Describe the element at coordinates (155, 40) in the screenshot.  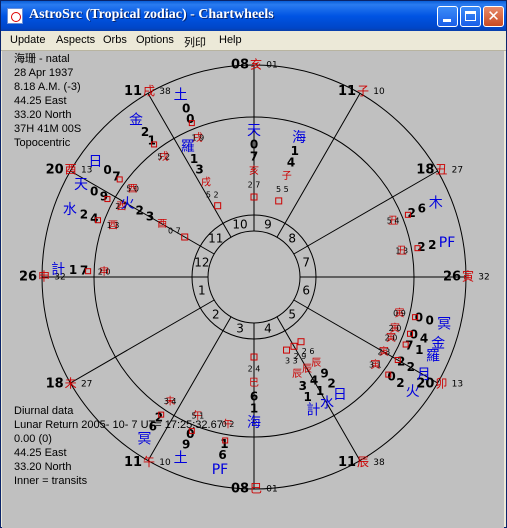
I see `menu-options: Options` at that location.